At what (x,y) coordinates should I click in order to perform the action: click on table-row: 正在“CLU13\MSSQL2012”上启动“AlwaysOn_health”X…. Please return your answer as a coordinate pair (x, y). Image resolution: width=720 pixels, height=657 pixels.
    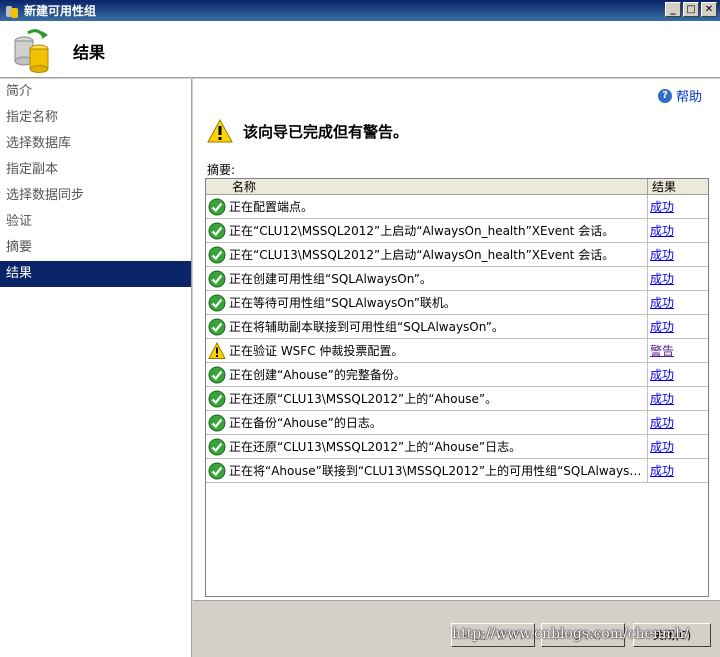
    Looking at the image, I should click on (457, 254).